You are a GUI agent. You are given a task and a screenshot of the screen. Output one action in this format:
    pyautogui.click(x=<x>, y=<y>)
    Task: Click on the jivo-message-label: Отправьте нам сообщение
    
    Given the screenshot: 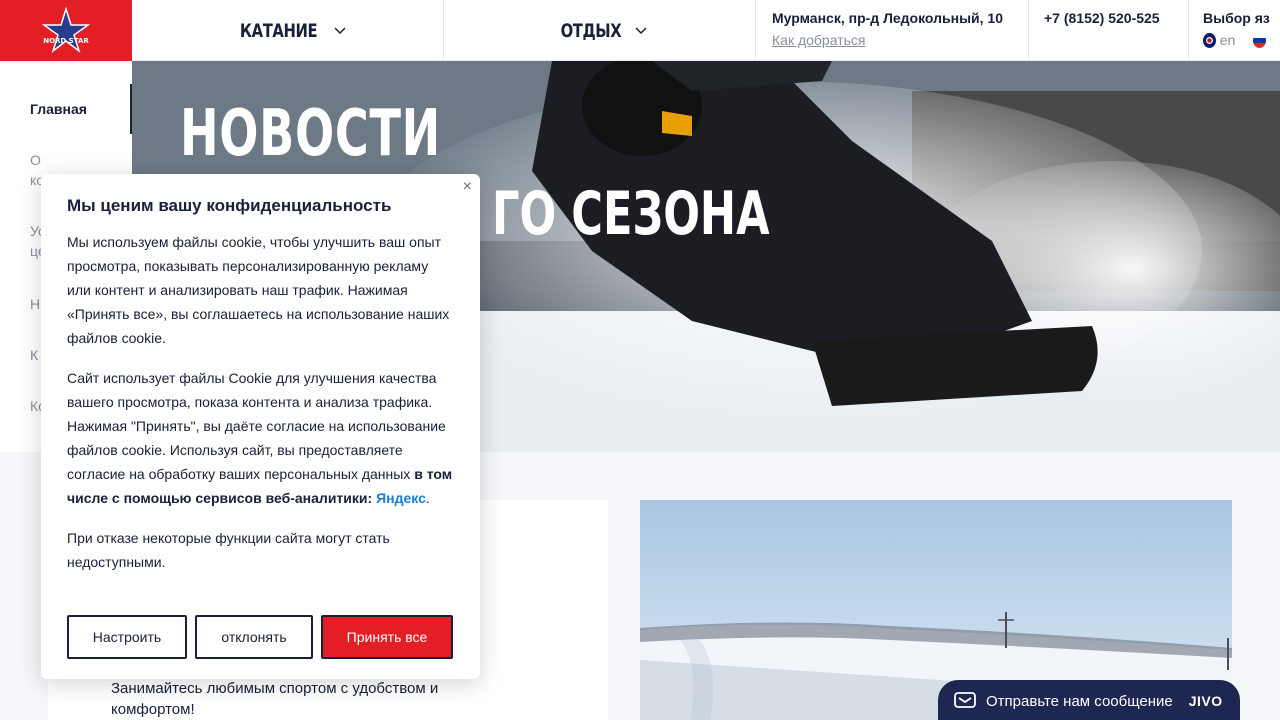 What is the action you would take?
    pyautogui.click(x=1079, y=701)
    